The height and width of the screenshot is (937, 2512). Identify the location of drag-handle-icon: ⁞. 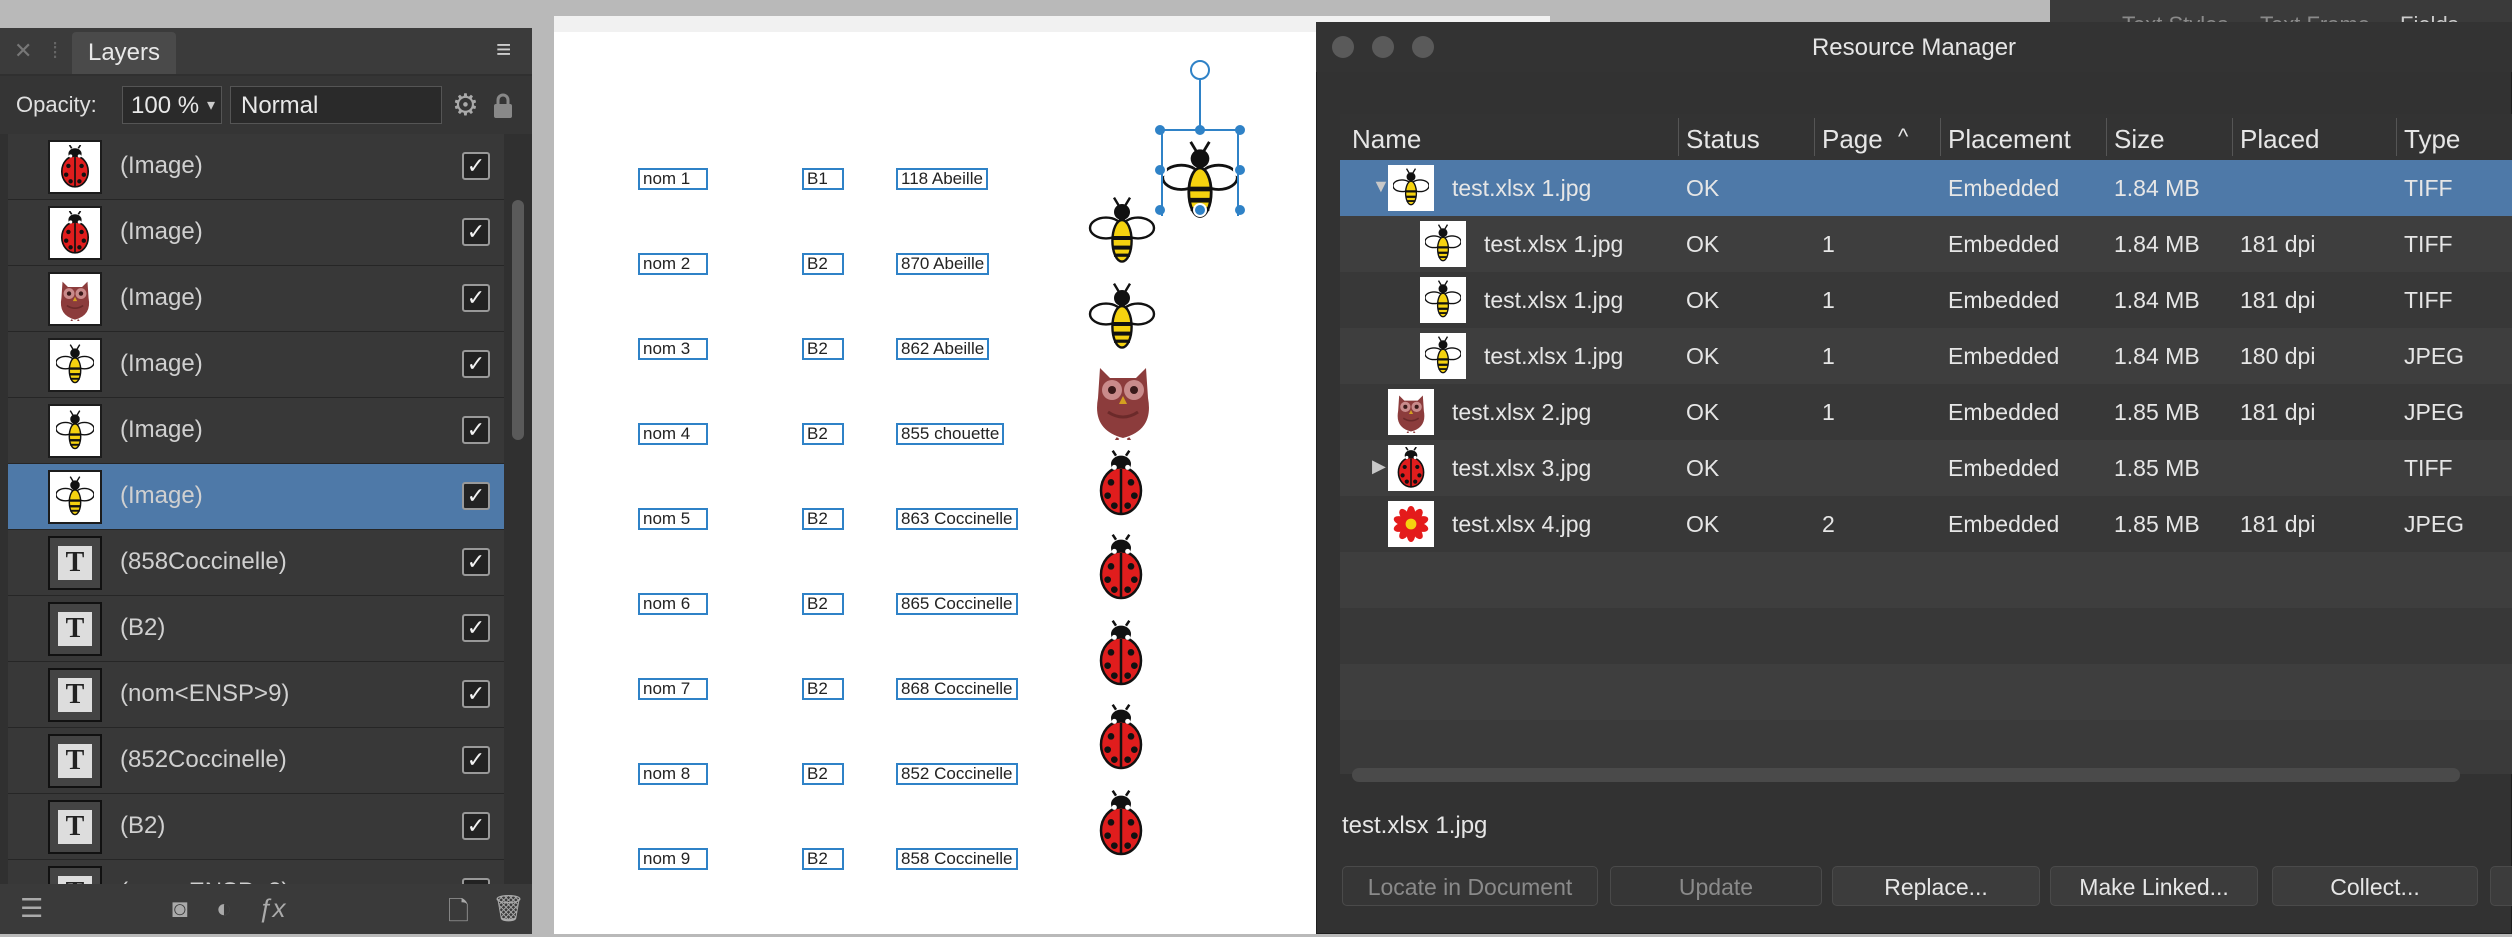
(55, 51).